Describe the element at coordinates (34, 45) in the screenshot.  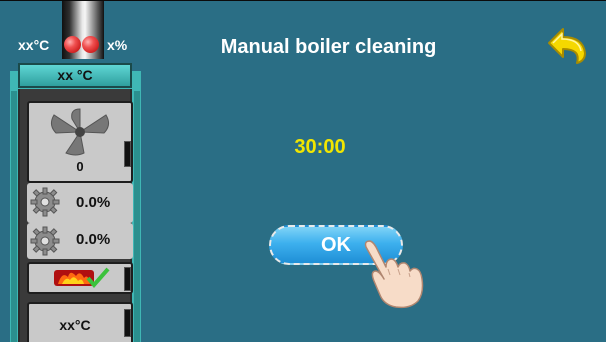
I see `status-temperature: xx°C` at that location.